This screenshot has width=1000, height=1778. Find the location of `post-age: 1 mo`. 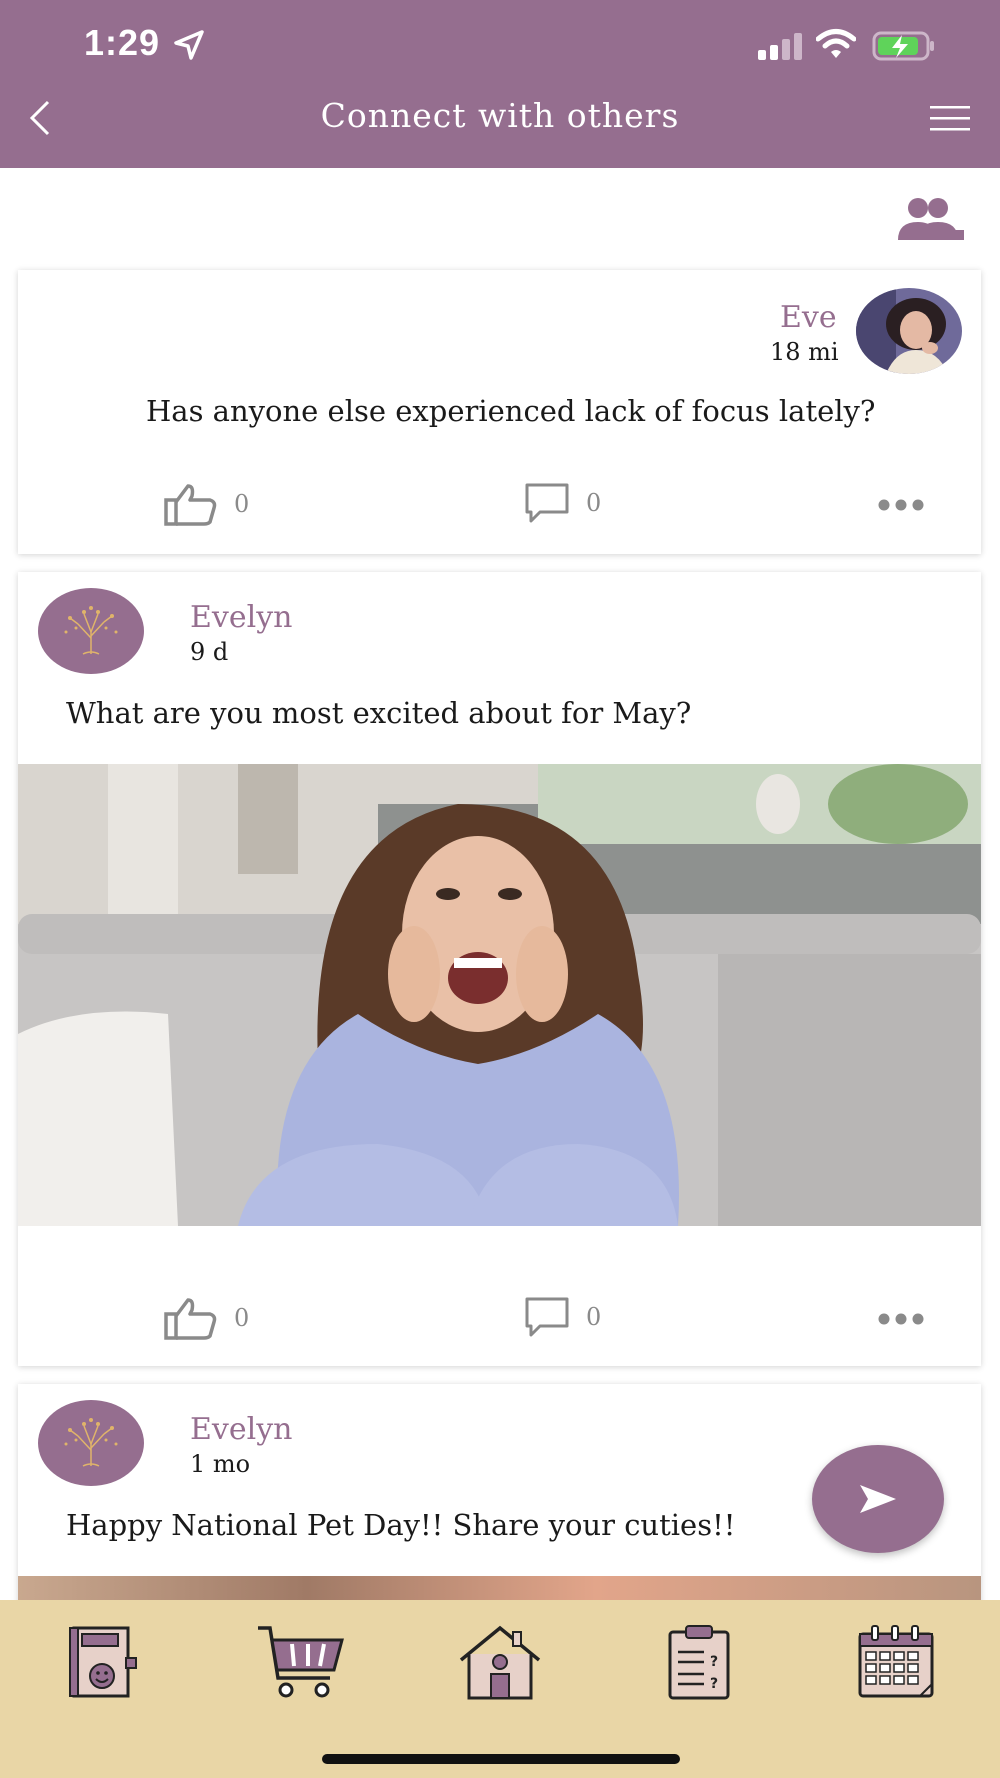

post-age: 1 mo is located at coordinates (220, 1464).